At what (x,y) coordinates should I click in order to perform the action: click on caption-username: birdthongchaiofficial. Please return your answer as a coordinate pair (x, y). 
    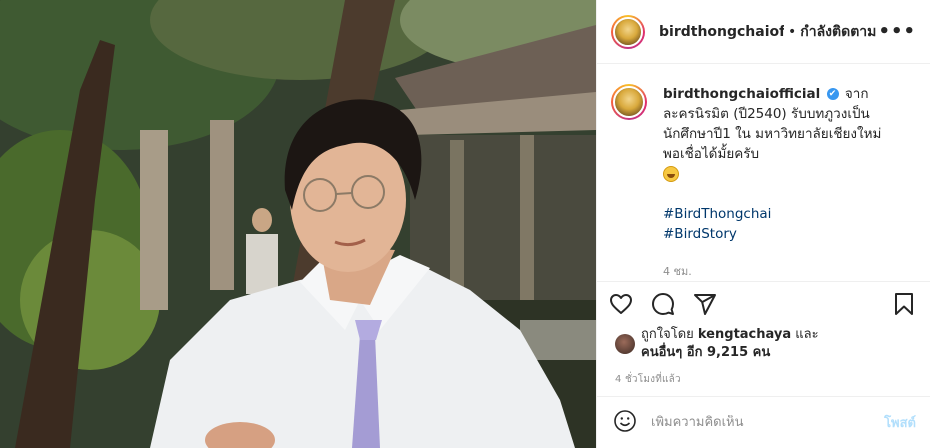
    Looking at the image, I should click on (741, 94).